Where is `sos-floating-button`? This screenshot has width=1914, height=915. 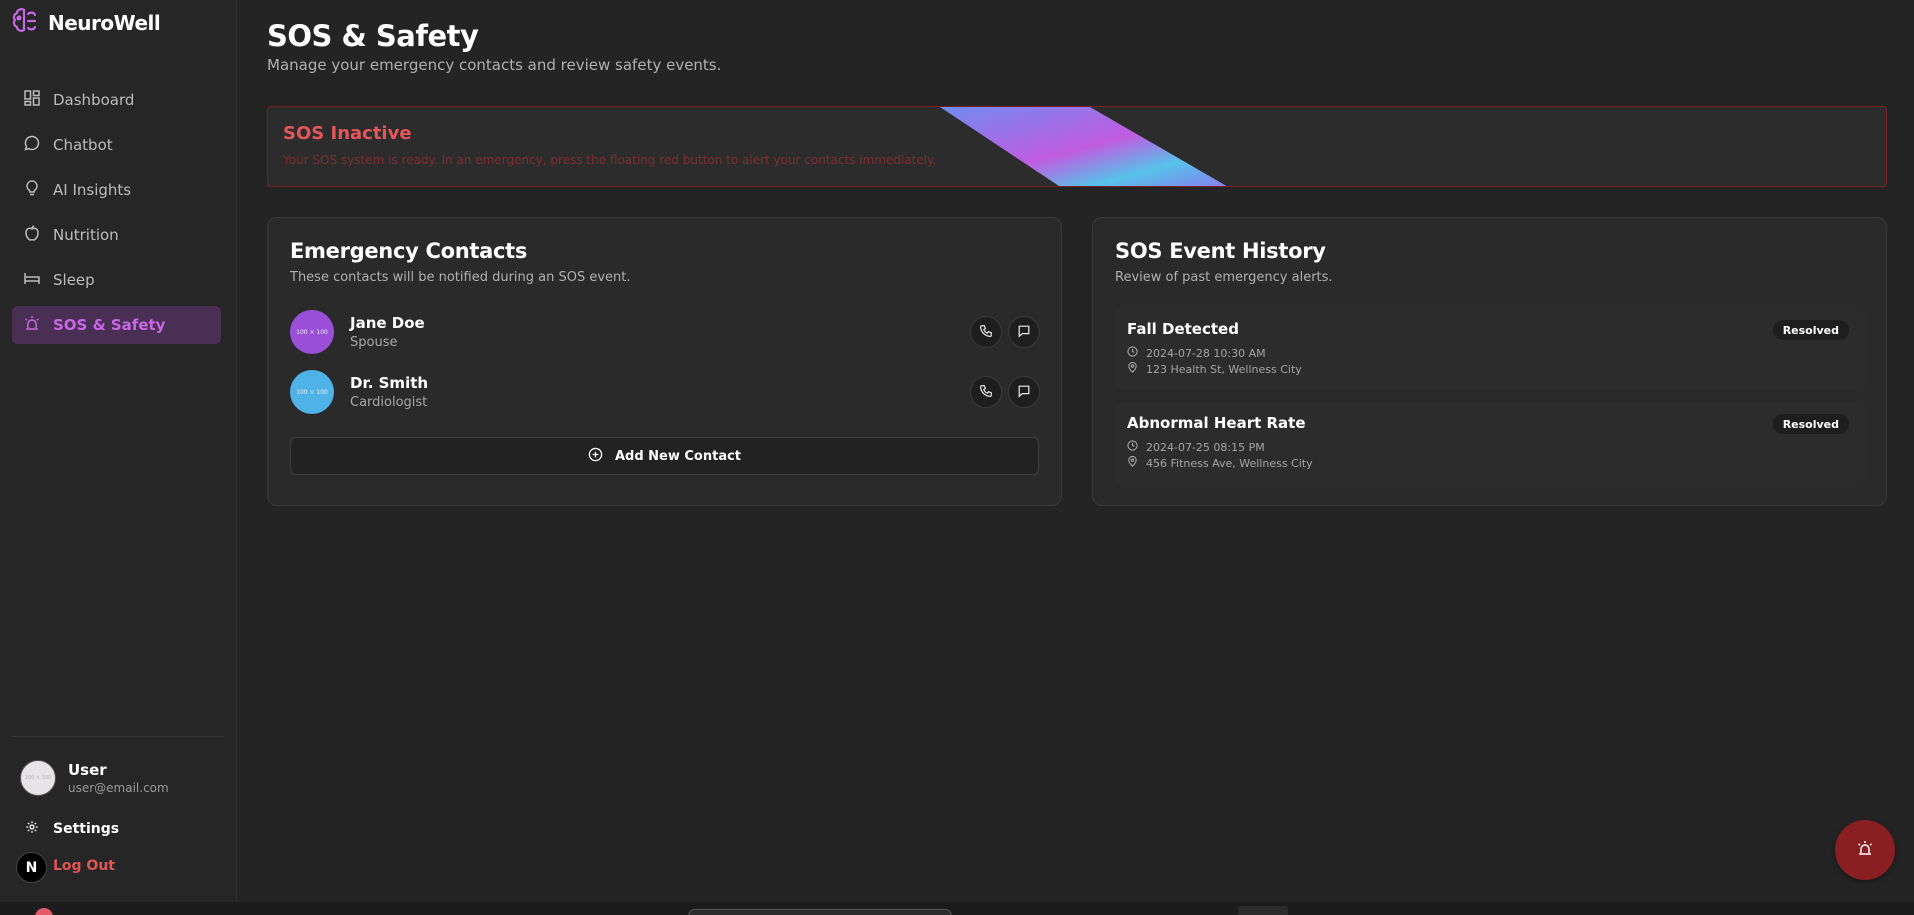 sos-floating-button is located at coordinates (1865, 850).